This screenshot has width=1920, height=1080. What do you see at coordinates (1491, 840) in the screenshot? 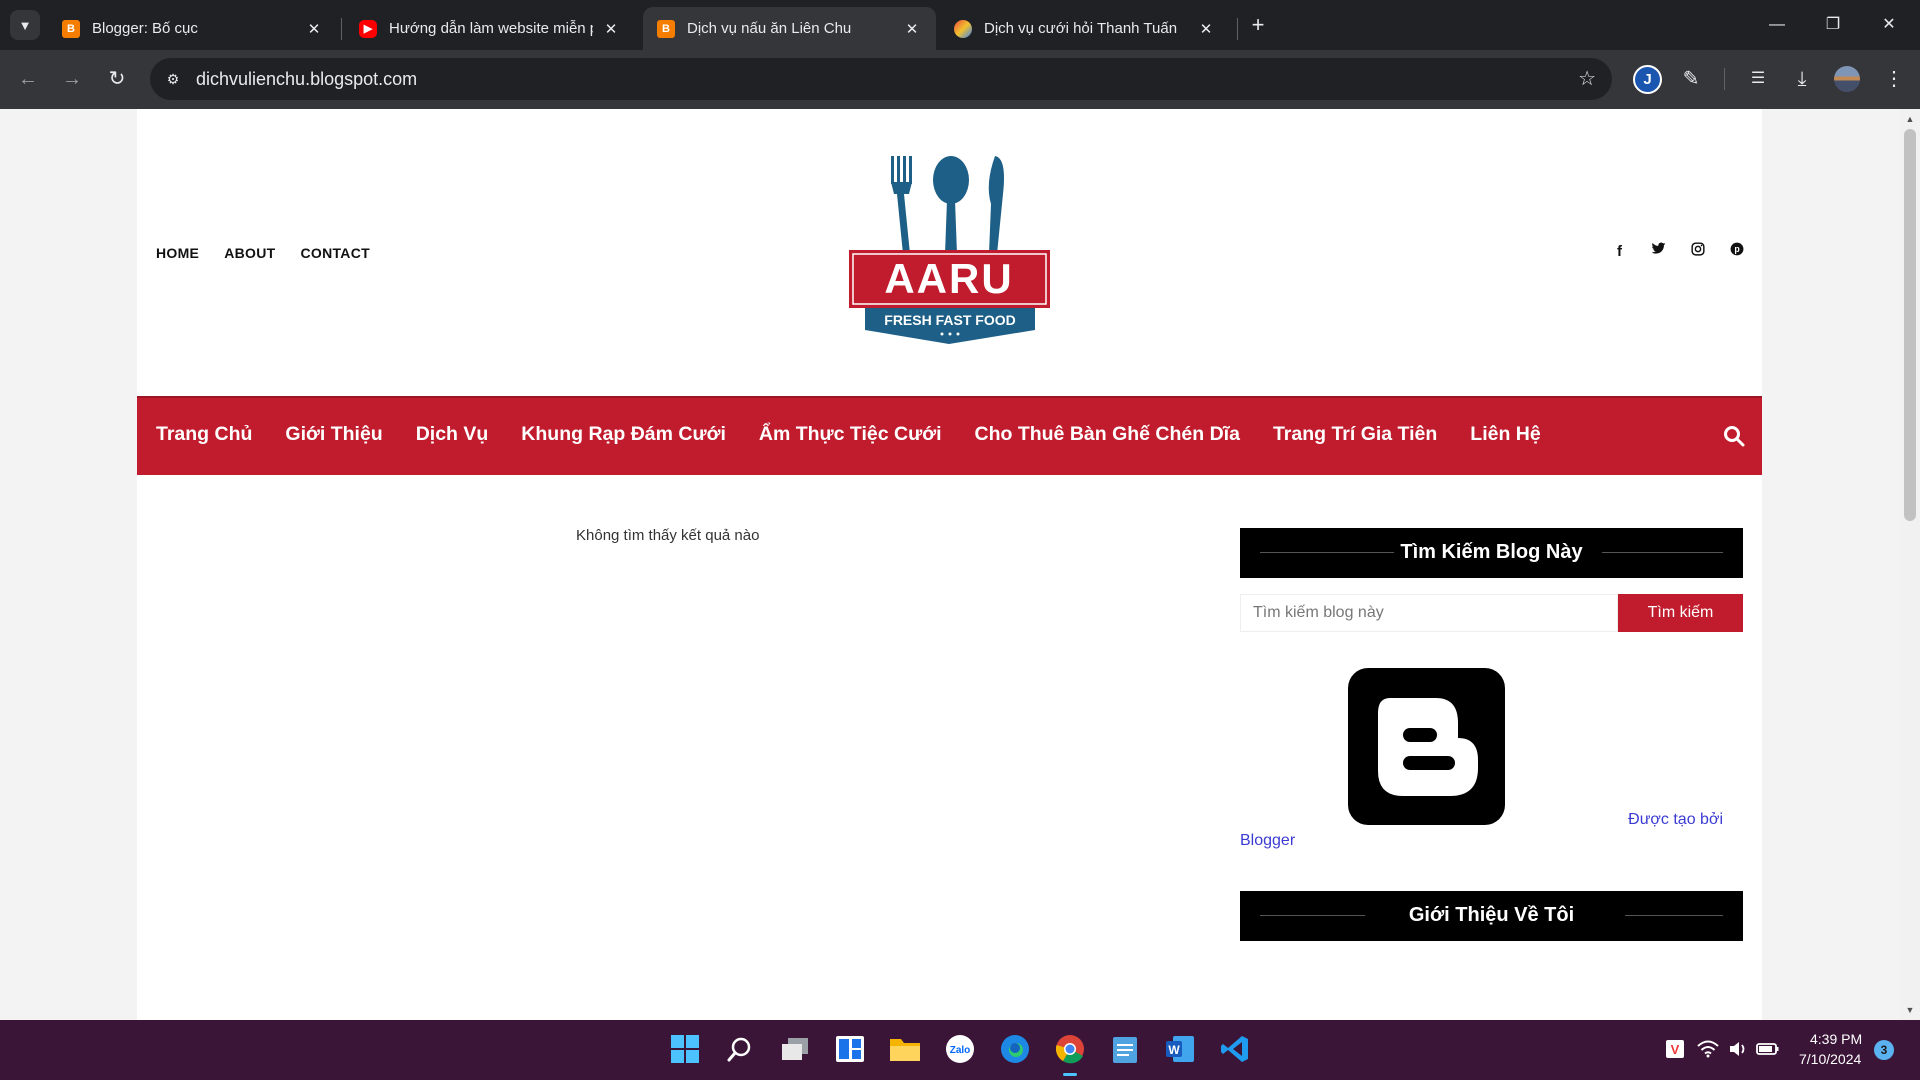
I see `powered-by-link: Blogger` at bounding box center [1491, 840].